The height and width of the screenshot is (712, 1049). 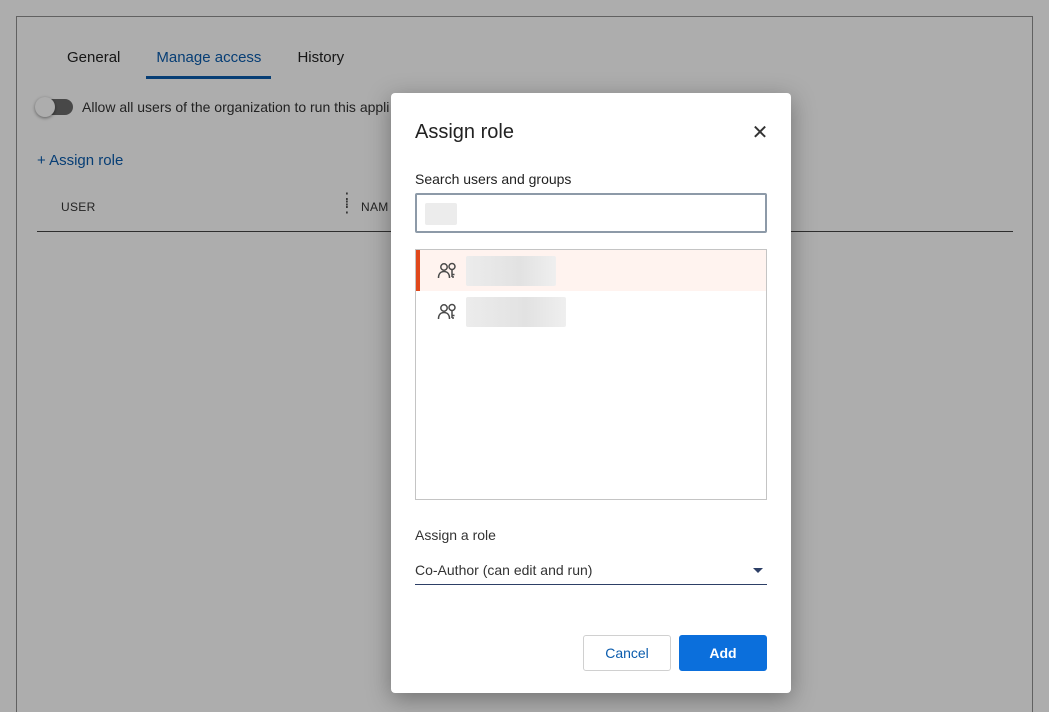 I want to click on cancel-button: Cancel, so click(x=627, y=653).